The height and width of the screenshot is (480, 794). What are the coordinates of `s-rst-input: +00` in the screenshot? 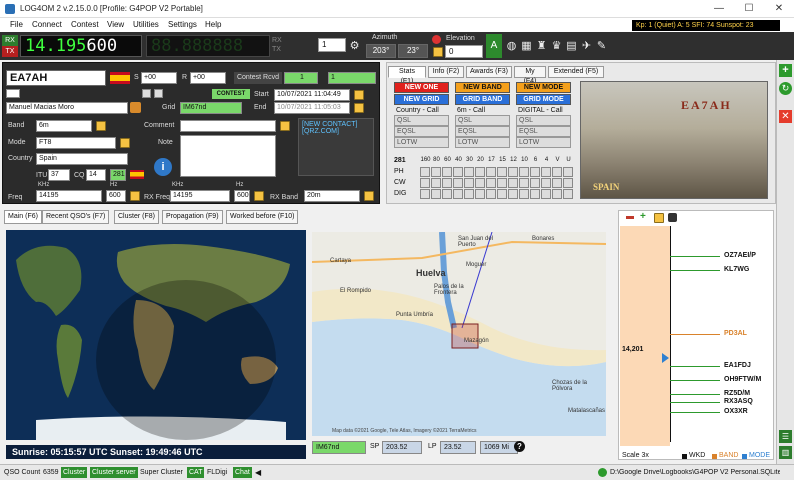 It's located at (159, 78).